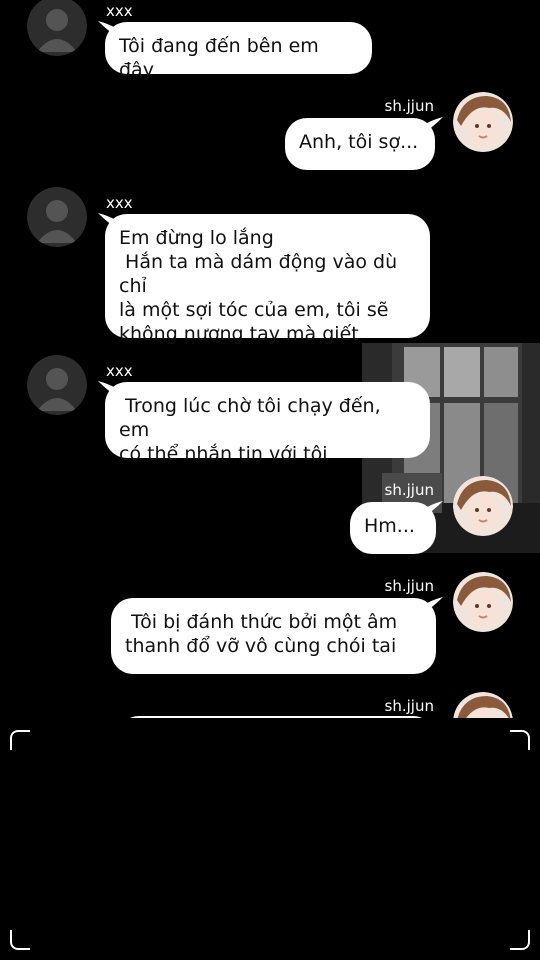 This screenshot has width=540, height=960. Describe the element at coordinates (20, 740) in the screenshot. I see `frame-corner-top-left` at that location.